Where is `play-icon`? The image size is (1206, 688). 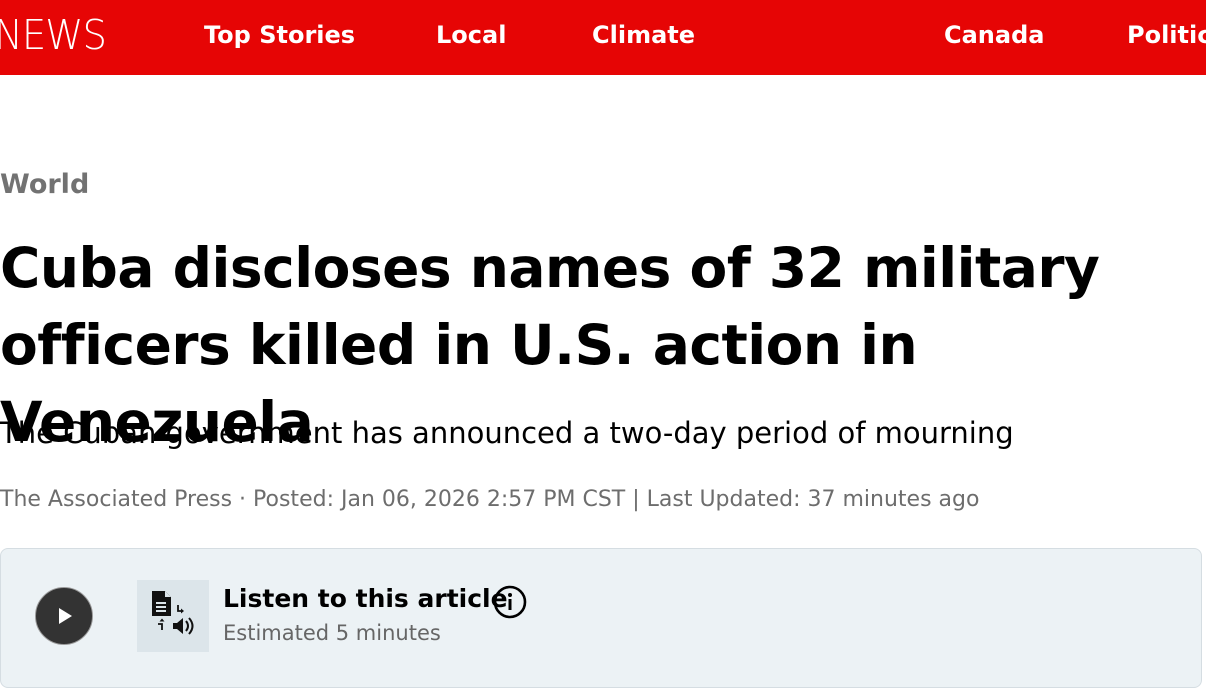 play-icon is located at coordinates (65, 616).